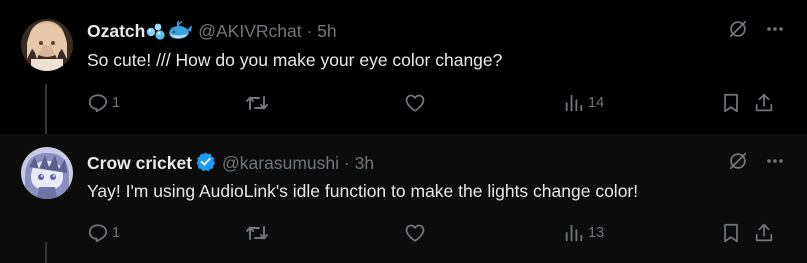  Describe the element at coordinates (139, 163) in the screenshot. I see `author-name: Crow cricket` at that location.